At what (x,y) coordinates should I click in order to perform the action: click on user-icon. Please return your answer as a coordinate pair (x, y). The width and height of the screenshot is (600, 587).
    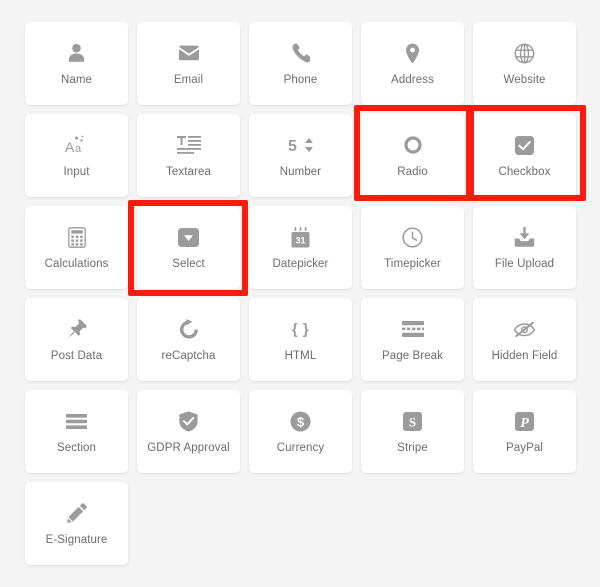
    Looking at the image, I should click on (77, 53).